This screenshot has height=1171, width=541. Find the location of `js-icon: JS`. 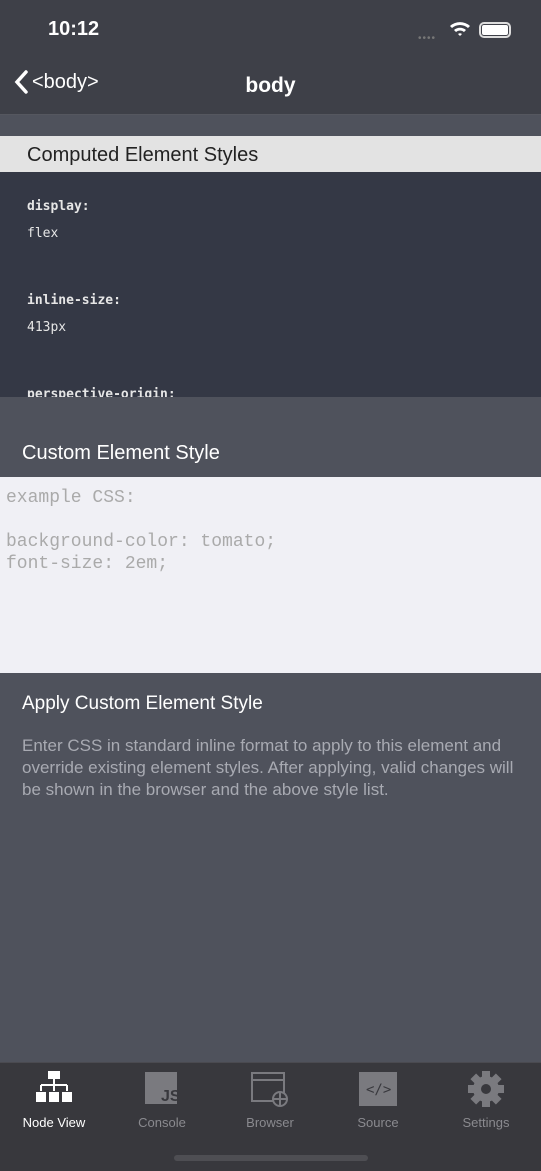

js-icon: JS is located at coordinates (162, 1088).